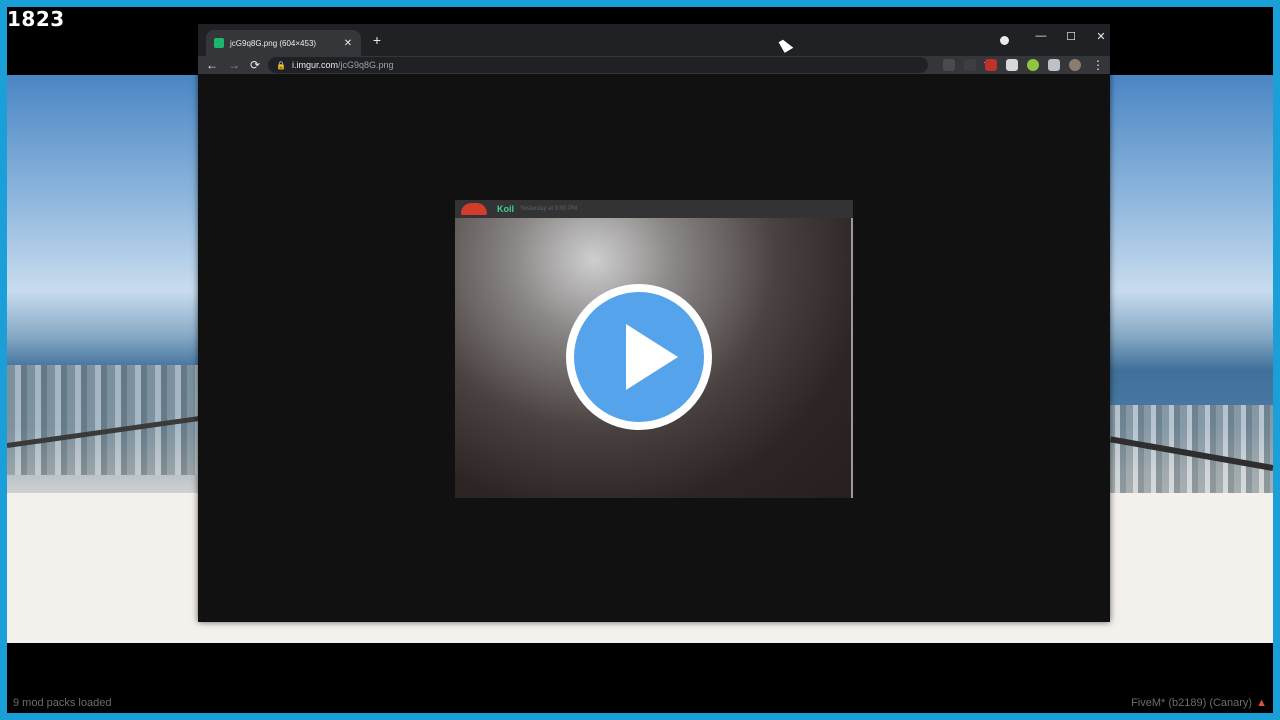 The width and height of the screenshot is (1280, 720). Describe the element at coordinates (377, 40) in the screenshot. I see `new-tab-button: +` at that location.